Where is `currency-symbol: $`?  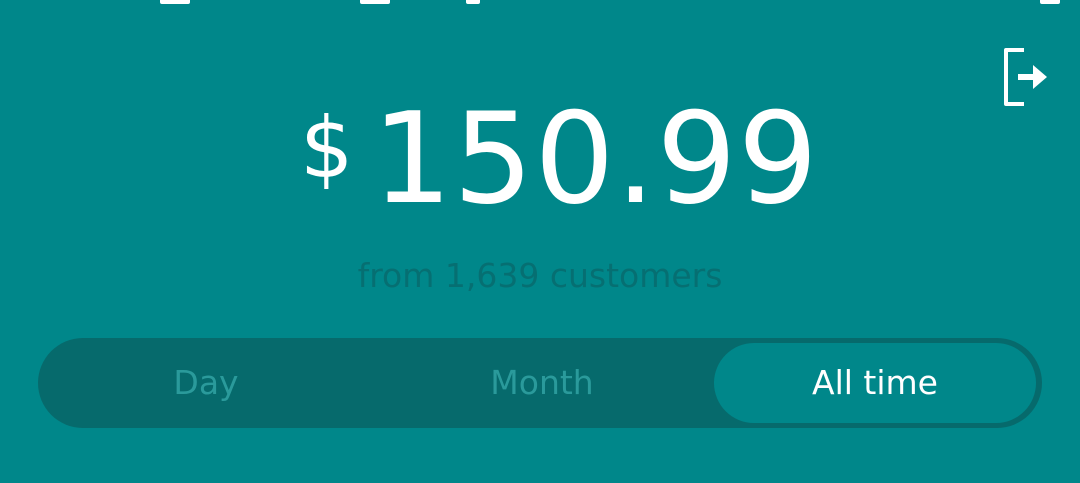
currency-symbol: $ is located at coordinates (327, 148).